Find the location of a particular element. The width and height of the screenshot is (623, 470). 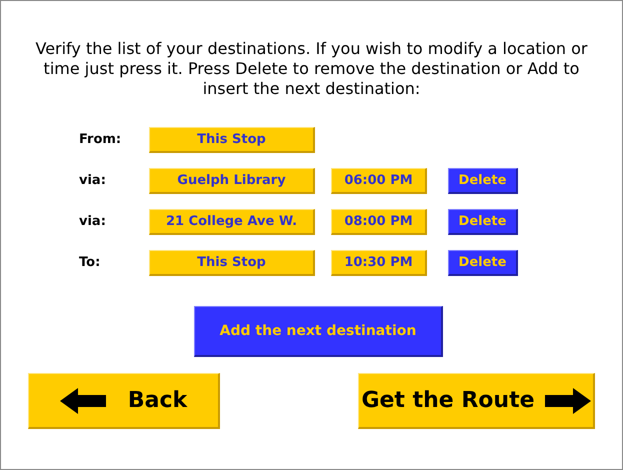

stop-label: From: is located at coordinates (100, 140).